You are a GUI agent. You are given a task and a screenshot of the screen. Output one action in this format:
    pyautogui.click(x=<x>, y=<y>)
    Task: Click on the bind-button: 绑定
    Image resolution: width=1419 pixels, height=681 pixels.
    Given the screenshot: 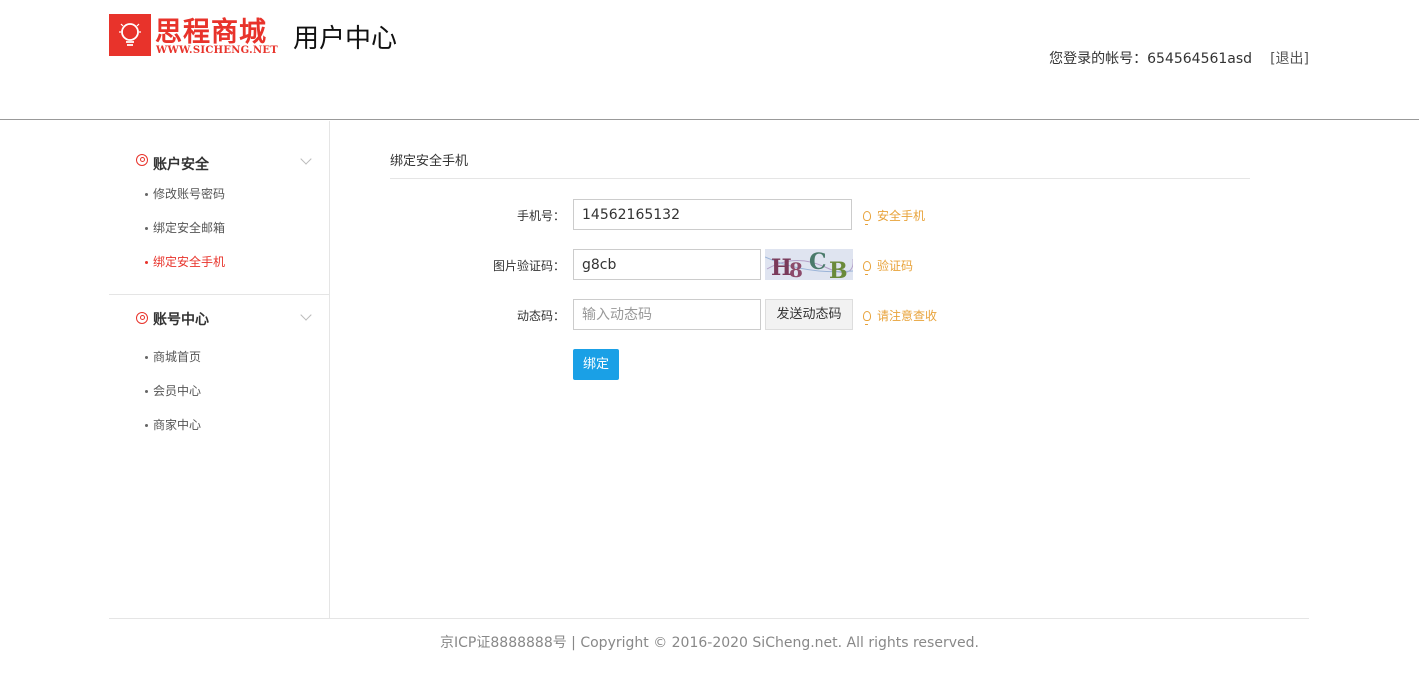 What is the action you would take?
    pyautogui.click(x=596, y=364)
    